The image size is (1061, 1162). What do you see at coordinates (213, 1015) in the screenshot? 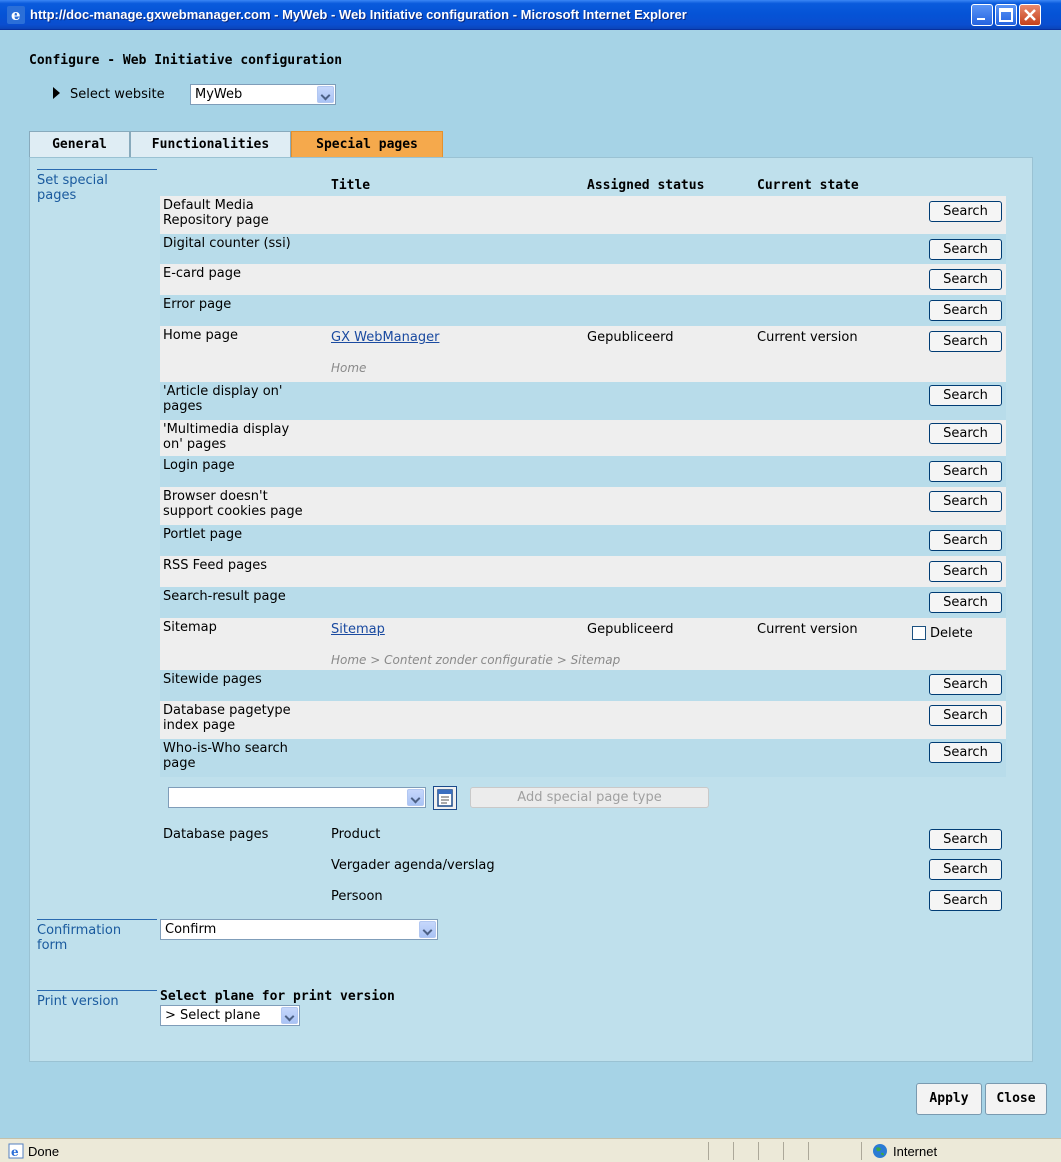
I see `print-plane-value: > Select plane` at bounding box center [213, 1015].